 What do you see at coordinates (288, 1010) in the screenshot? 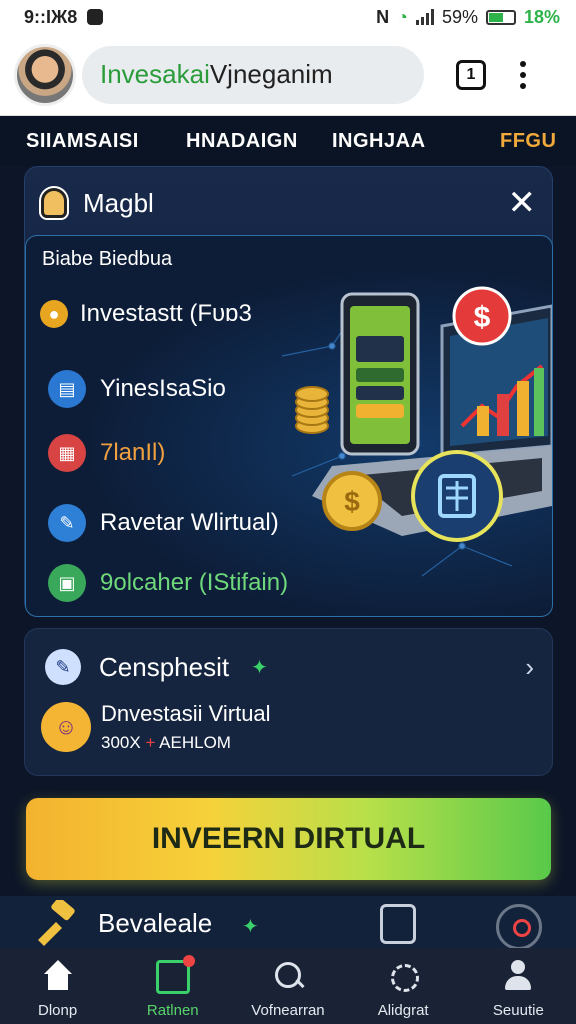
I see `nav-label: Vofnearran` at bounding box center [288, 1010].